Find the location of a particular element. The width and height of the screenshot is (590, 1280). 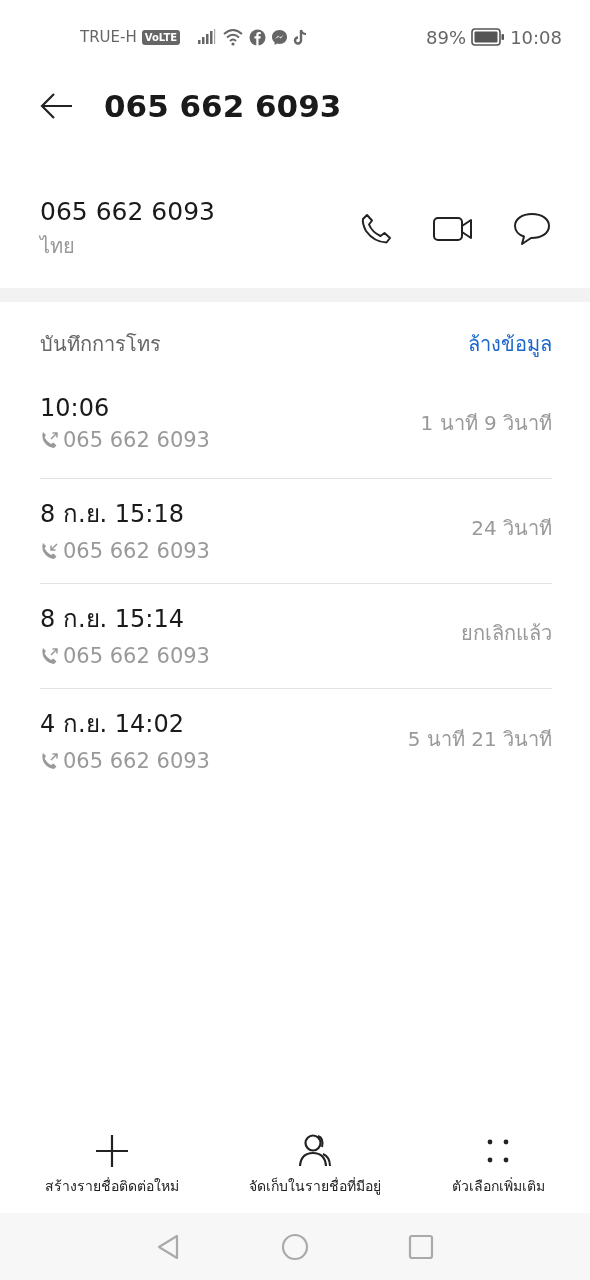

wifi-icon is located at coordinates (233, 37).